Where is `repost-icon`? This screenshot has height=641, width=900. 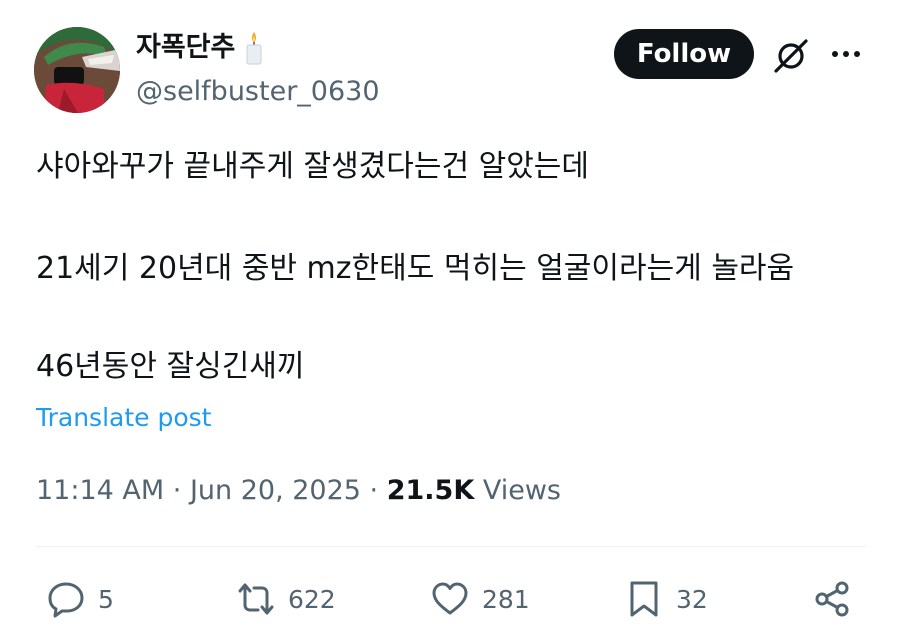 repost-icon is located at coordinates (256, 599).